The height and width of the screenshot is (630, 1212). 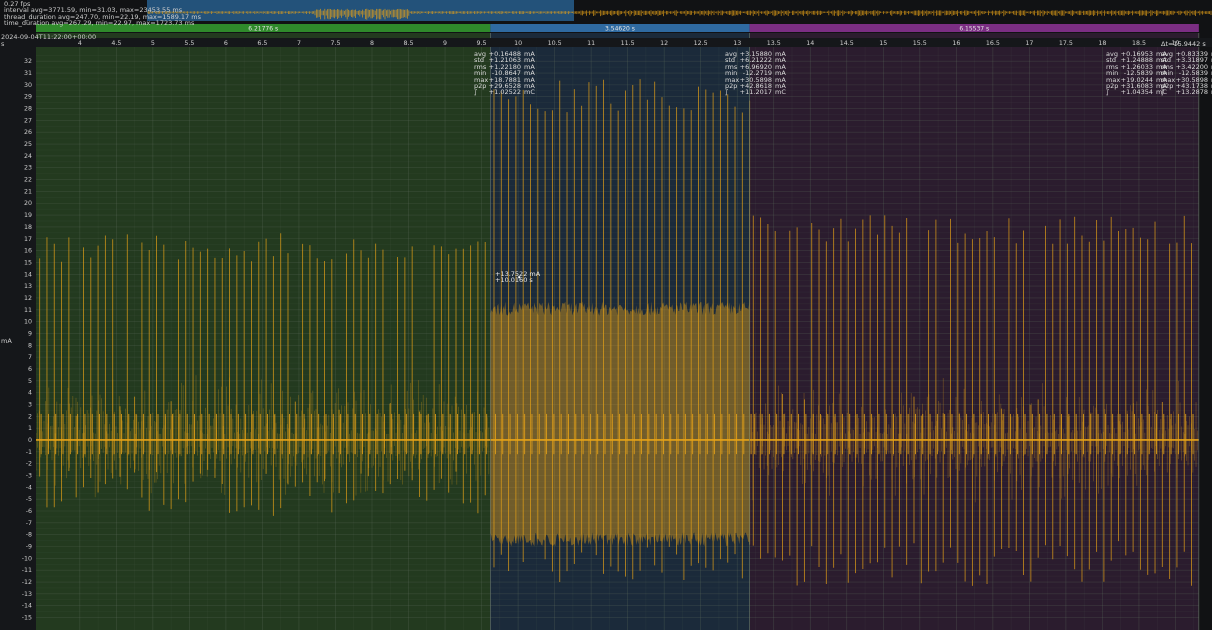 What do you see at coordinates (226, 43) in the screenshot?
I see `x-tick-label: 6` at bounding box center [226, 43].